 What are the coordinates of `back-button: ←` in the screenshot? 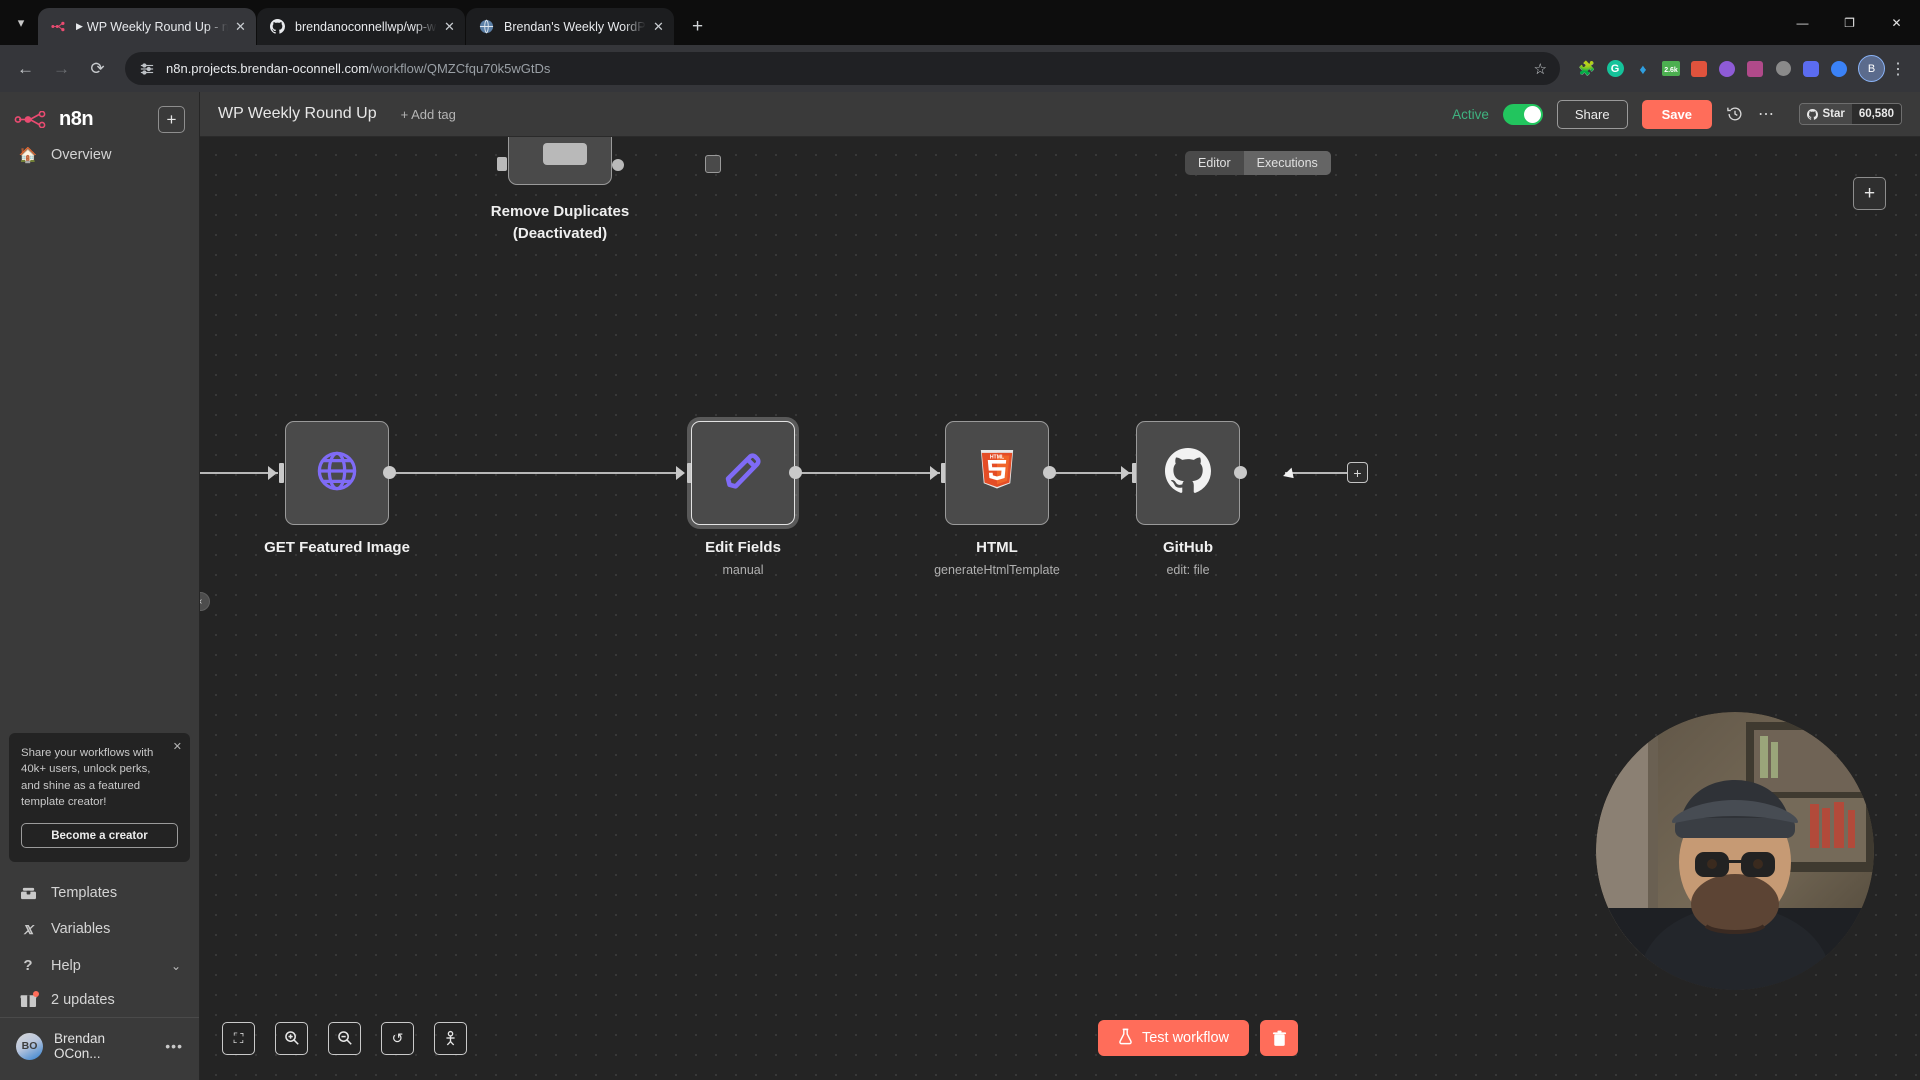 It's located at (25, 68).